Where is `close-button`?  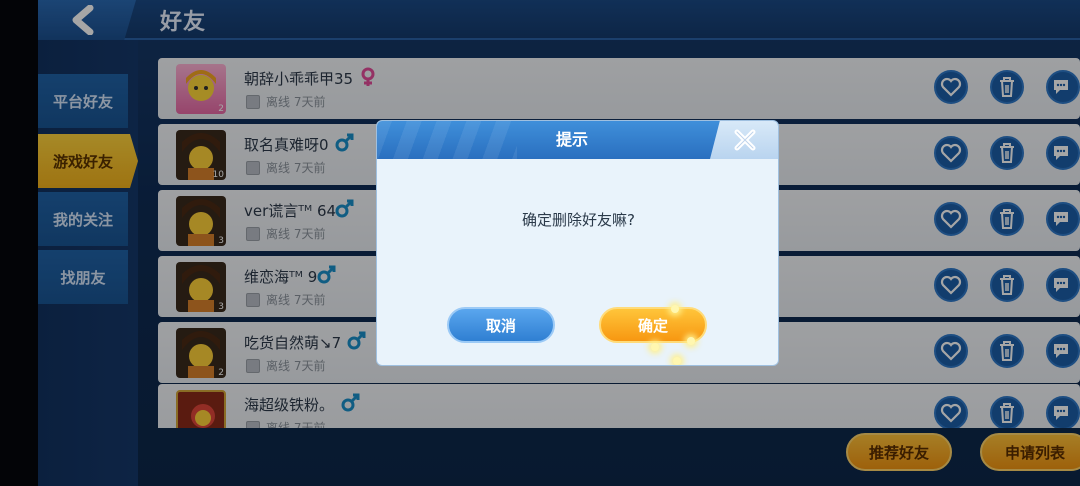 close-button is located at coordinates (744, 140).